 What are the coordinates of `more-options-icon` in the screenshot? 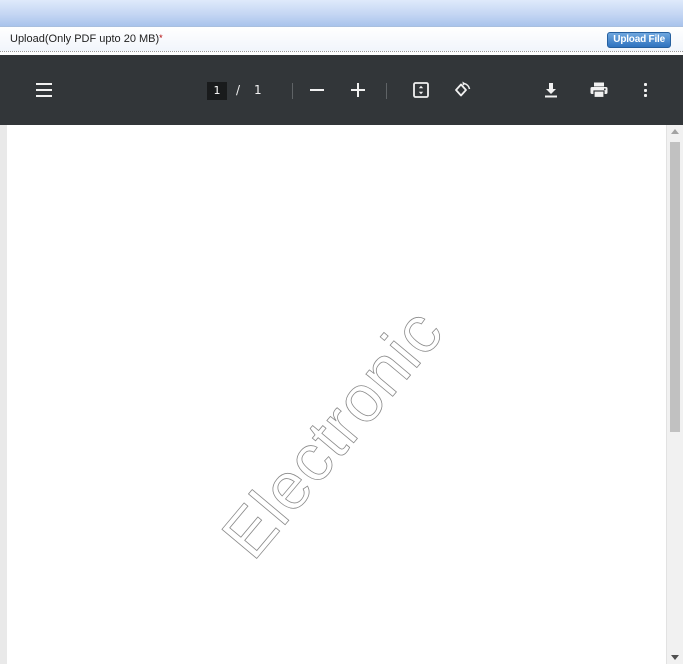 It's located at (646, 90).